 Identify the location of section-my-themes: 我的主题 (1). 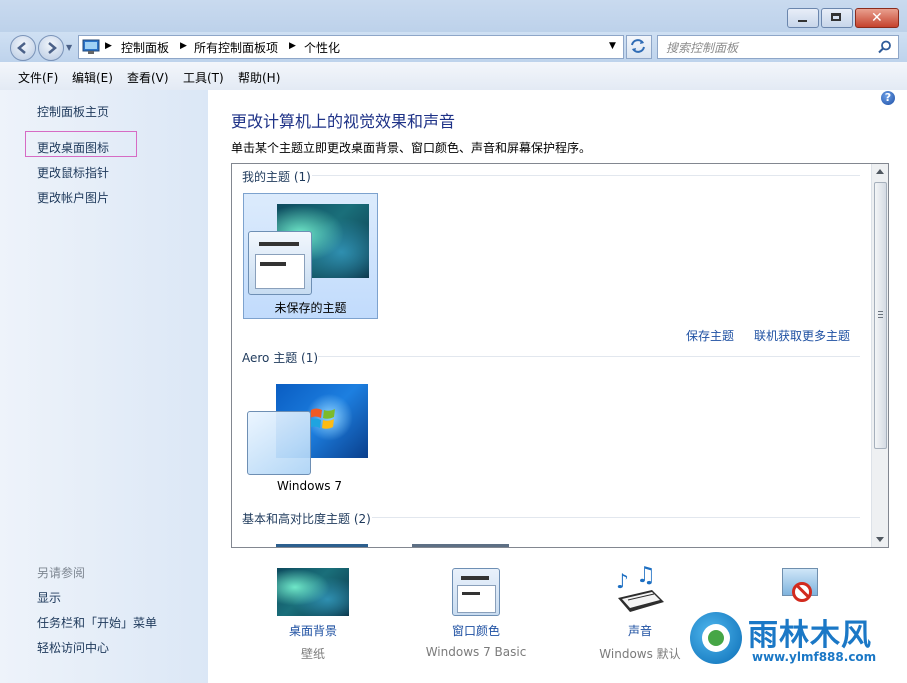
(276, 177).